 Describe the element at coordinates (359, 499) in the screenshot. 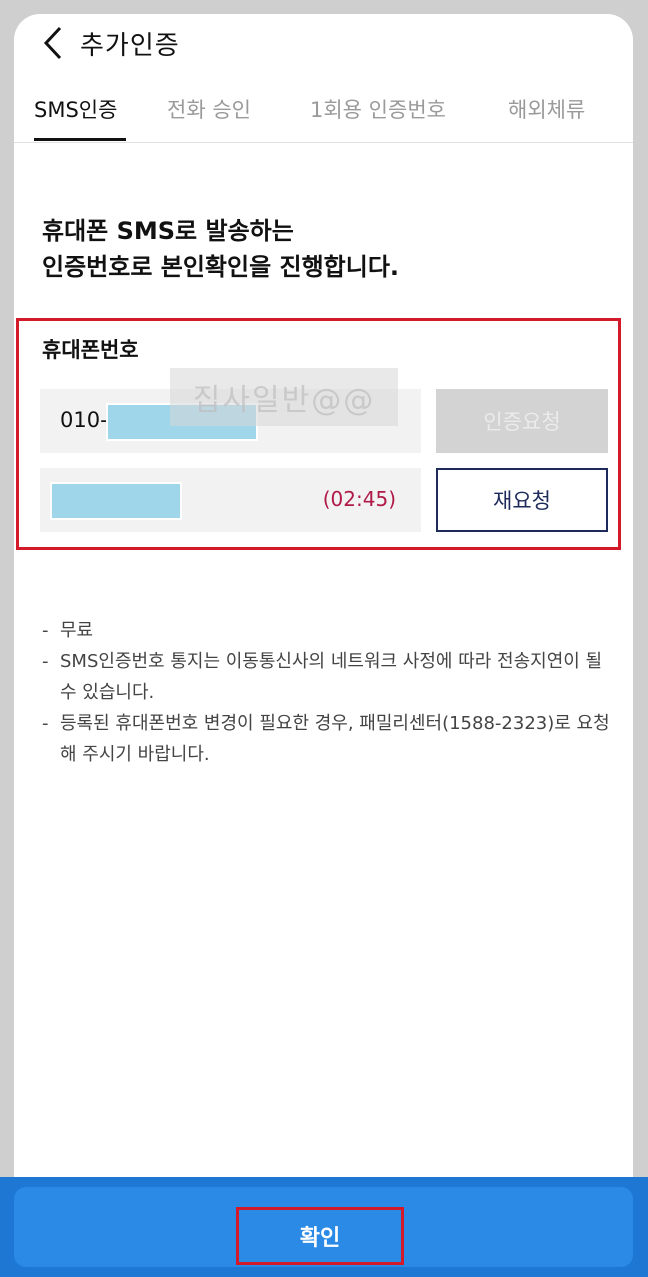

I see `countdown-timer: (02:45)` at that location.